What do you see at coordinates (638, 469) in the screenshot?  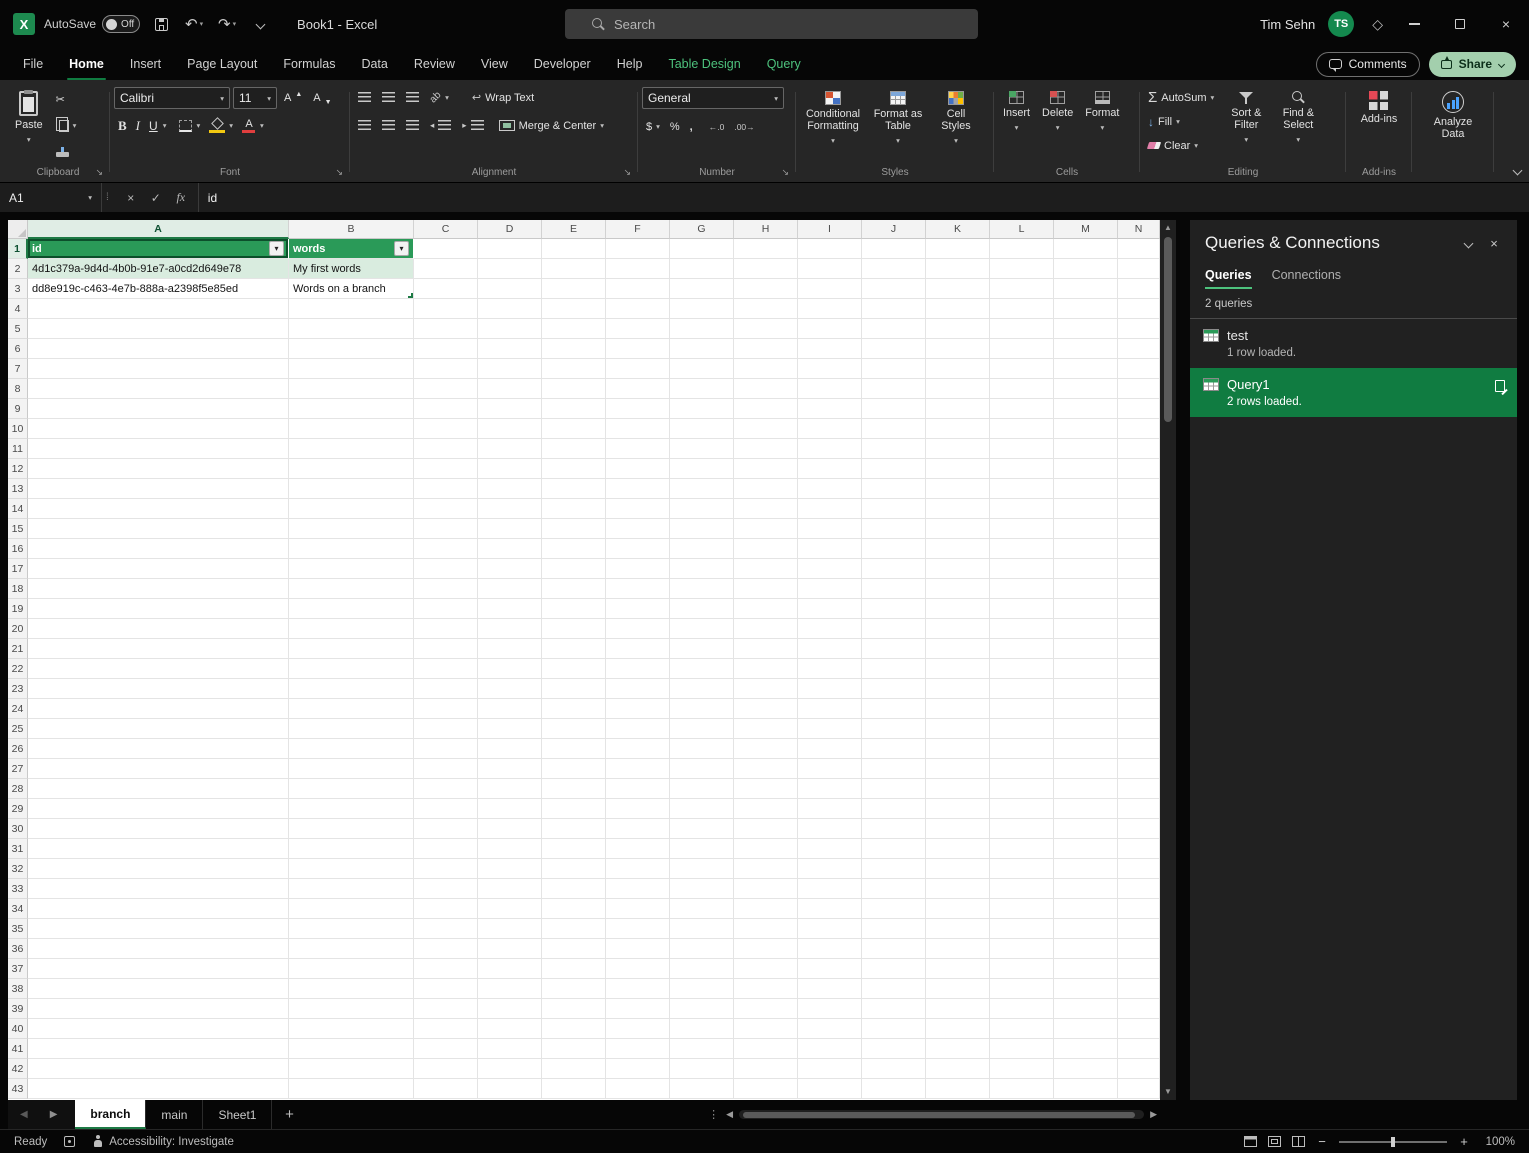 I see `cell-F12` at bounding box center [638, 469].